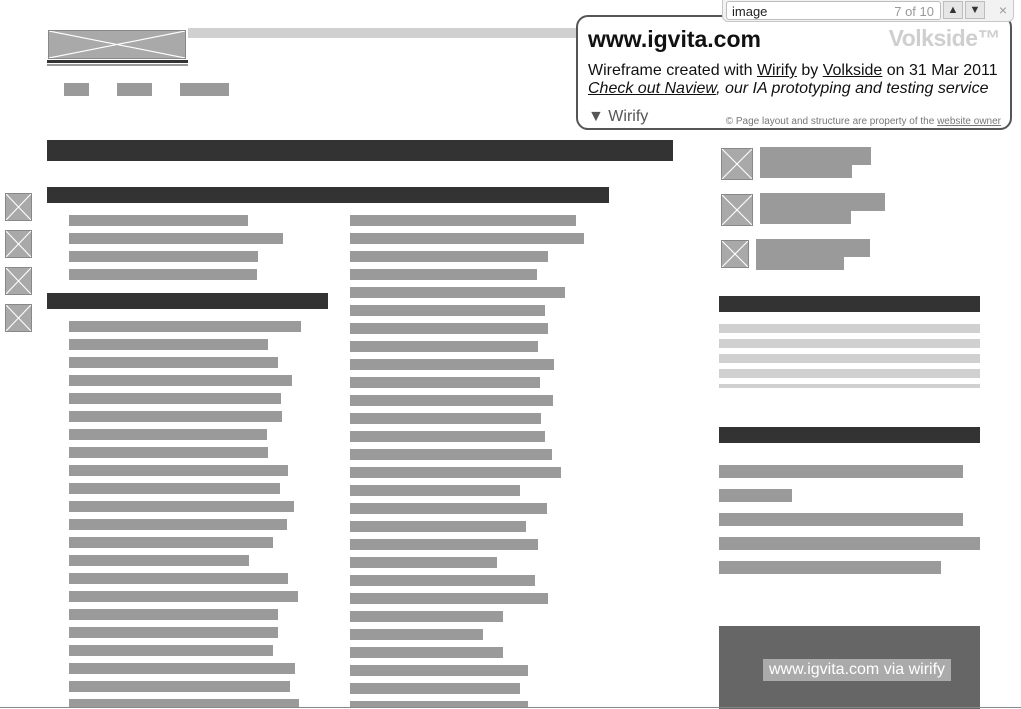  What do you see at coordinates (945, 38) in the screenshot?
I see `volkside-logo: Volkside™` at bounding box center [945, 38].